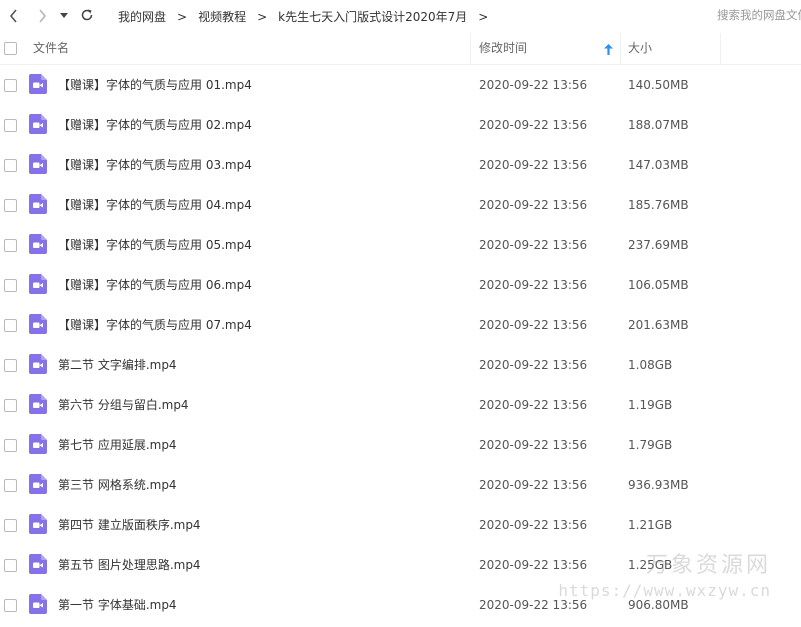 The width and height of the screenshot is (801, 627). Describe the element at coordinates (142, 16) in the screenshot. I see `breadcrumb-item-my-drive: 我的网盘` at that location.